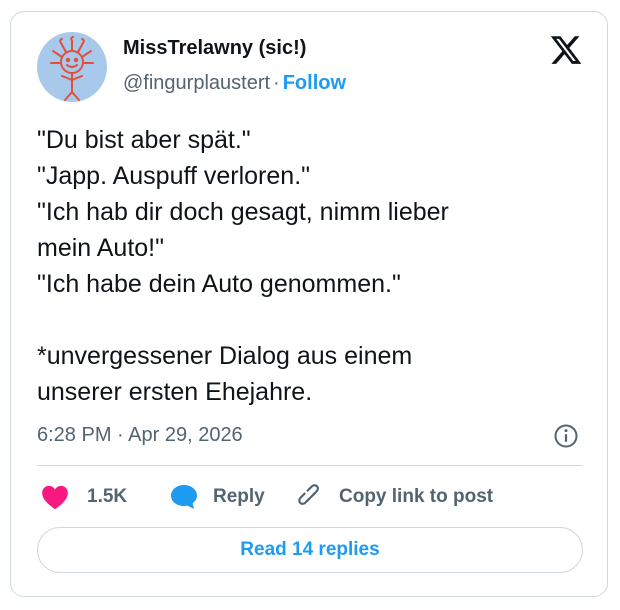 The height and width of the screenshot is (610, 620). I want to click on read-replies-label: Read 14 replies, so click(310, 549).